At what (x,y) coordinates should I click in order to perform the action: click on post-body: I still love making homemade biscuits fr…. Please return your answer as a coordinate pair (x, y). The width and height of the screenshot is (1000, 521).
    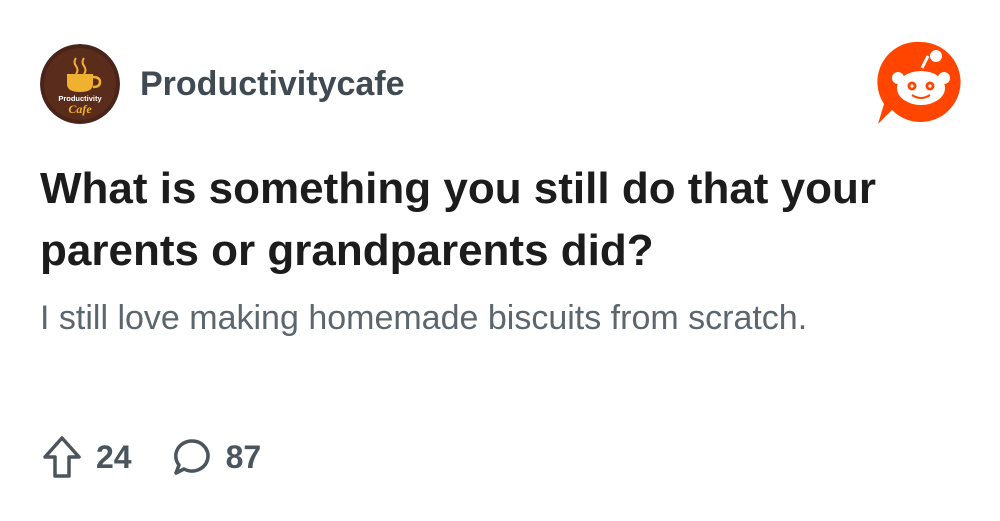
    Looking at the image, I should click on (424, 318).